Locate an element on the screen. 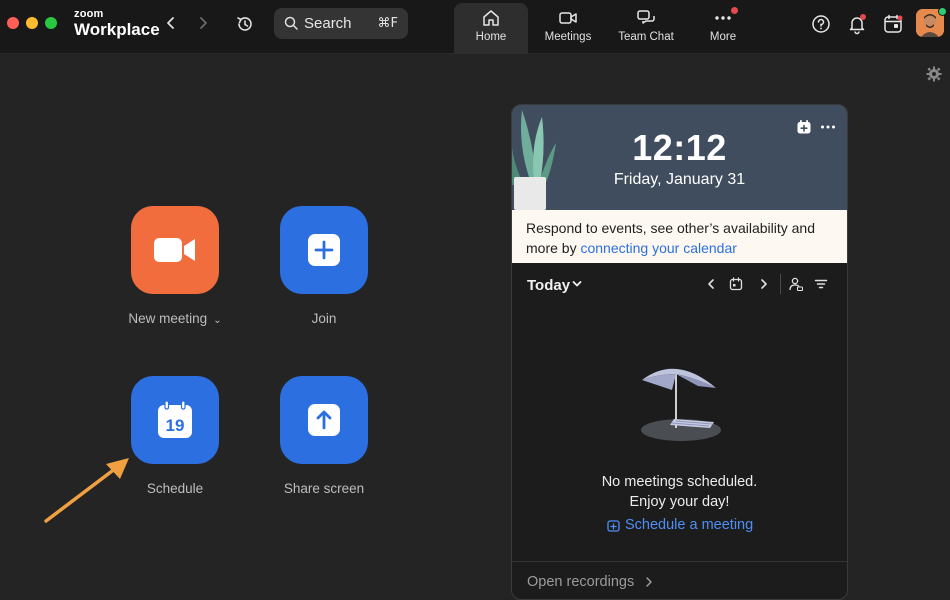 The height and width of the screenshot is (600, 950). new-meeting-label-text: New meeting is located at coordinates (168, 318).